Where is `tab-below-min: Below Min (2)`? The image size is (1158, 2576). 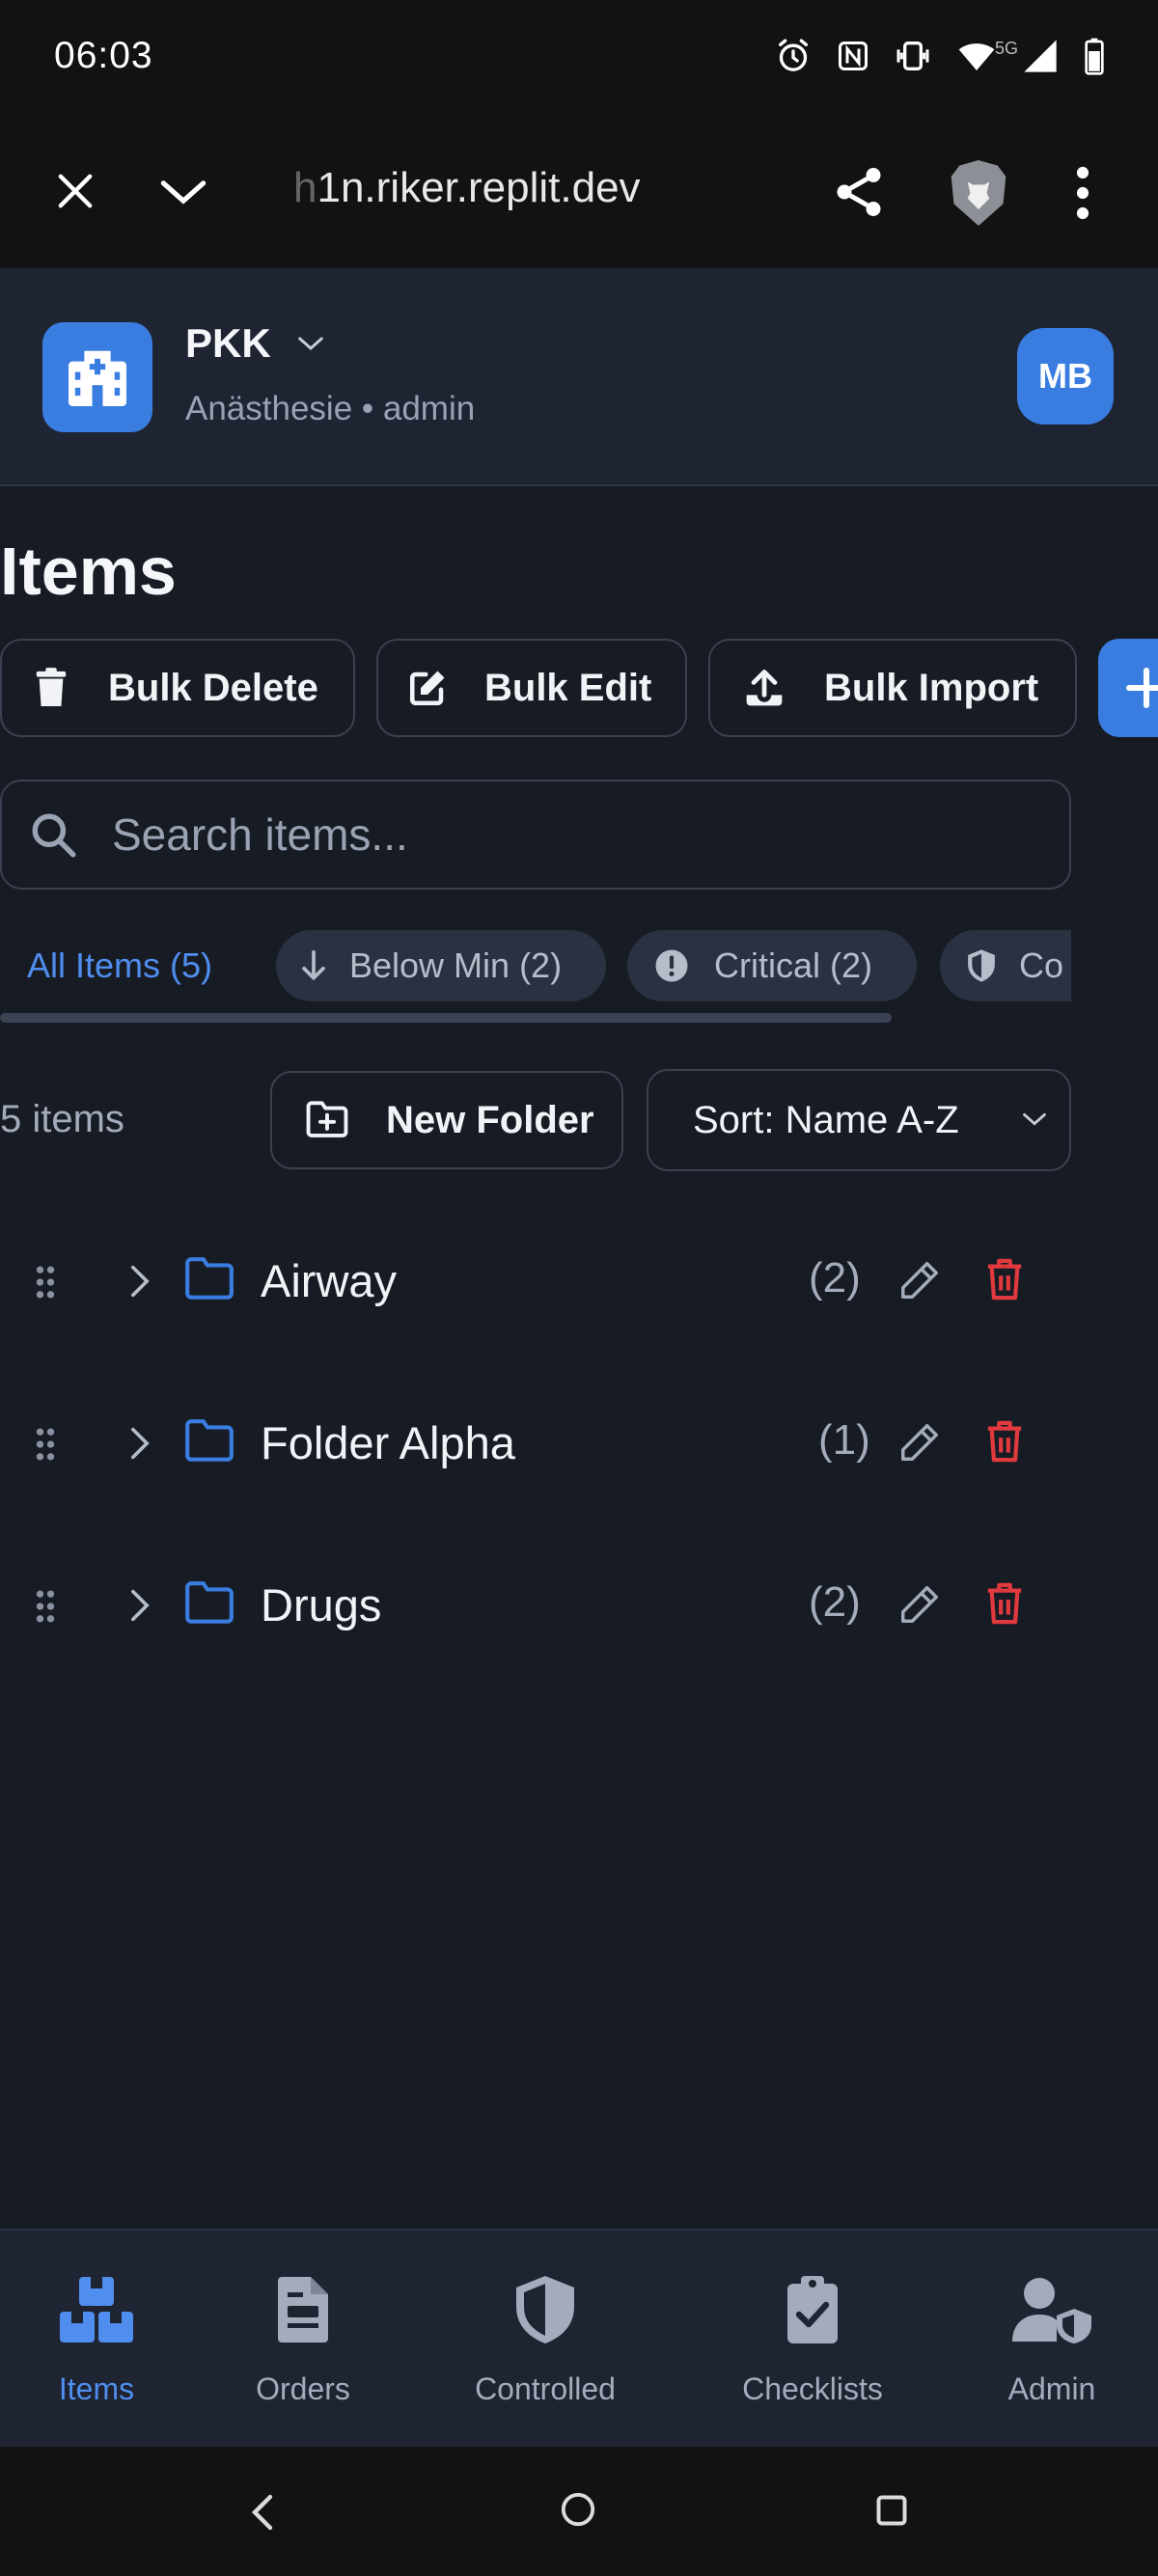 tab-below-min: Below Min (2) is located at coordinates (441, 966).